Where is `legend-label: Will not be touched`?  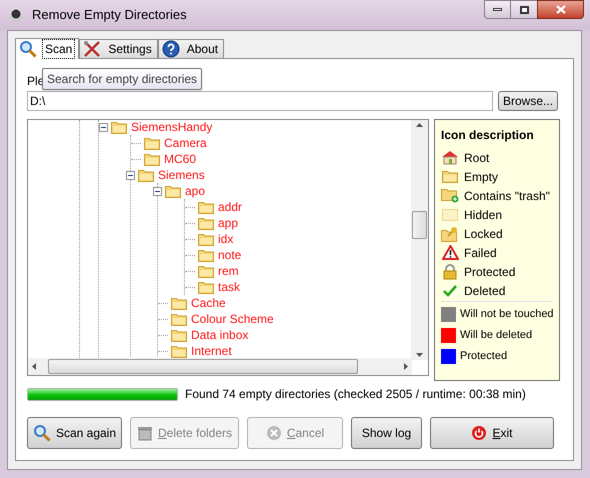
legend-label: Will not be touched is located at coordinates (507, 314).